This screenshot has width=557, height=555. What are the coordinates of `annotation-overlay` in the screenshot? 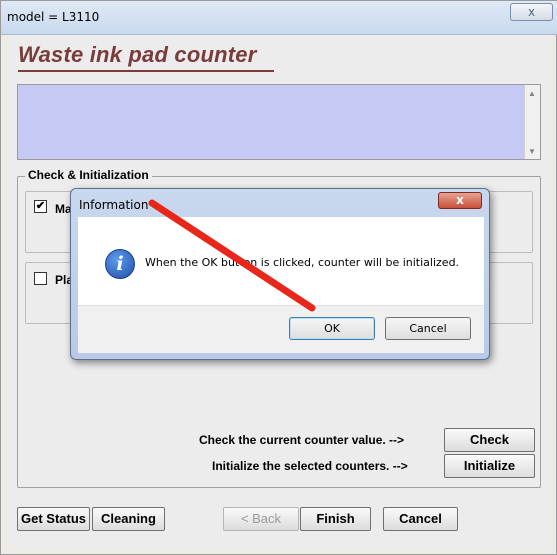 It's located at (232, 255).